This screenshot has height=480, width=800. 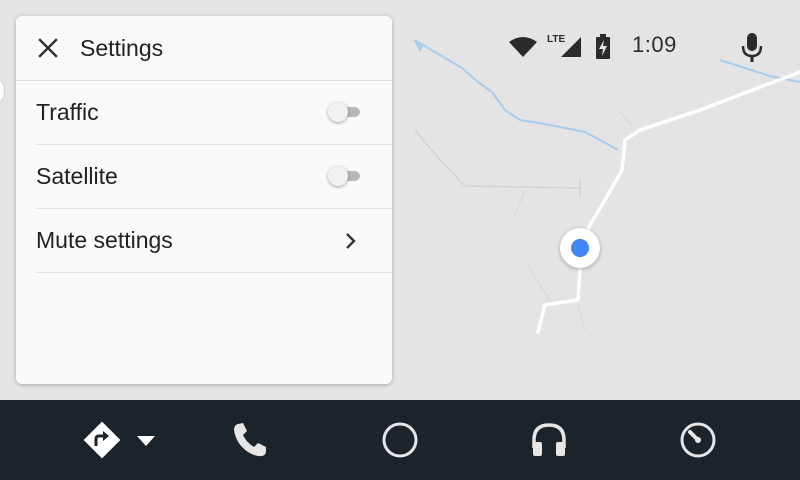 I want to click on cell-signal-icon, so click(x=571, y=47).